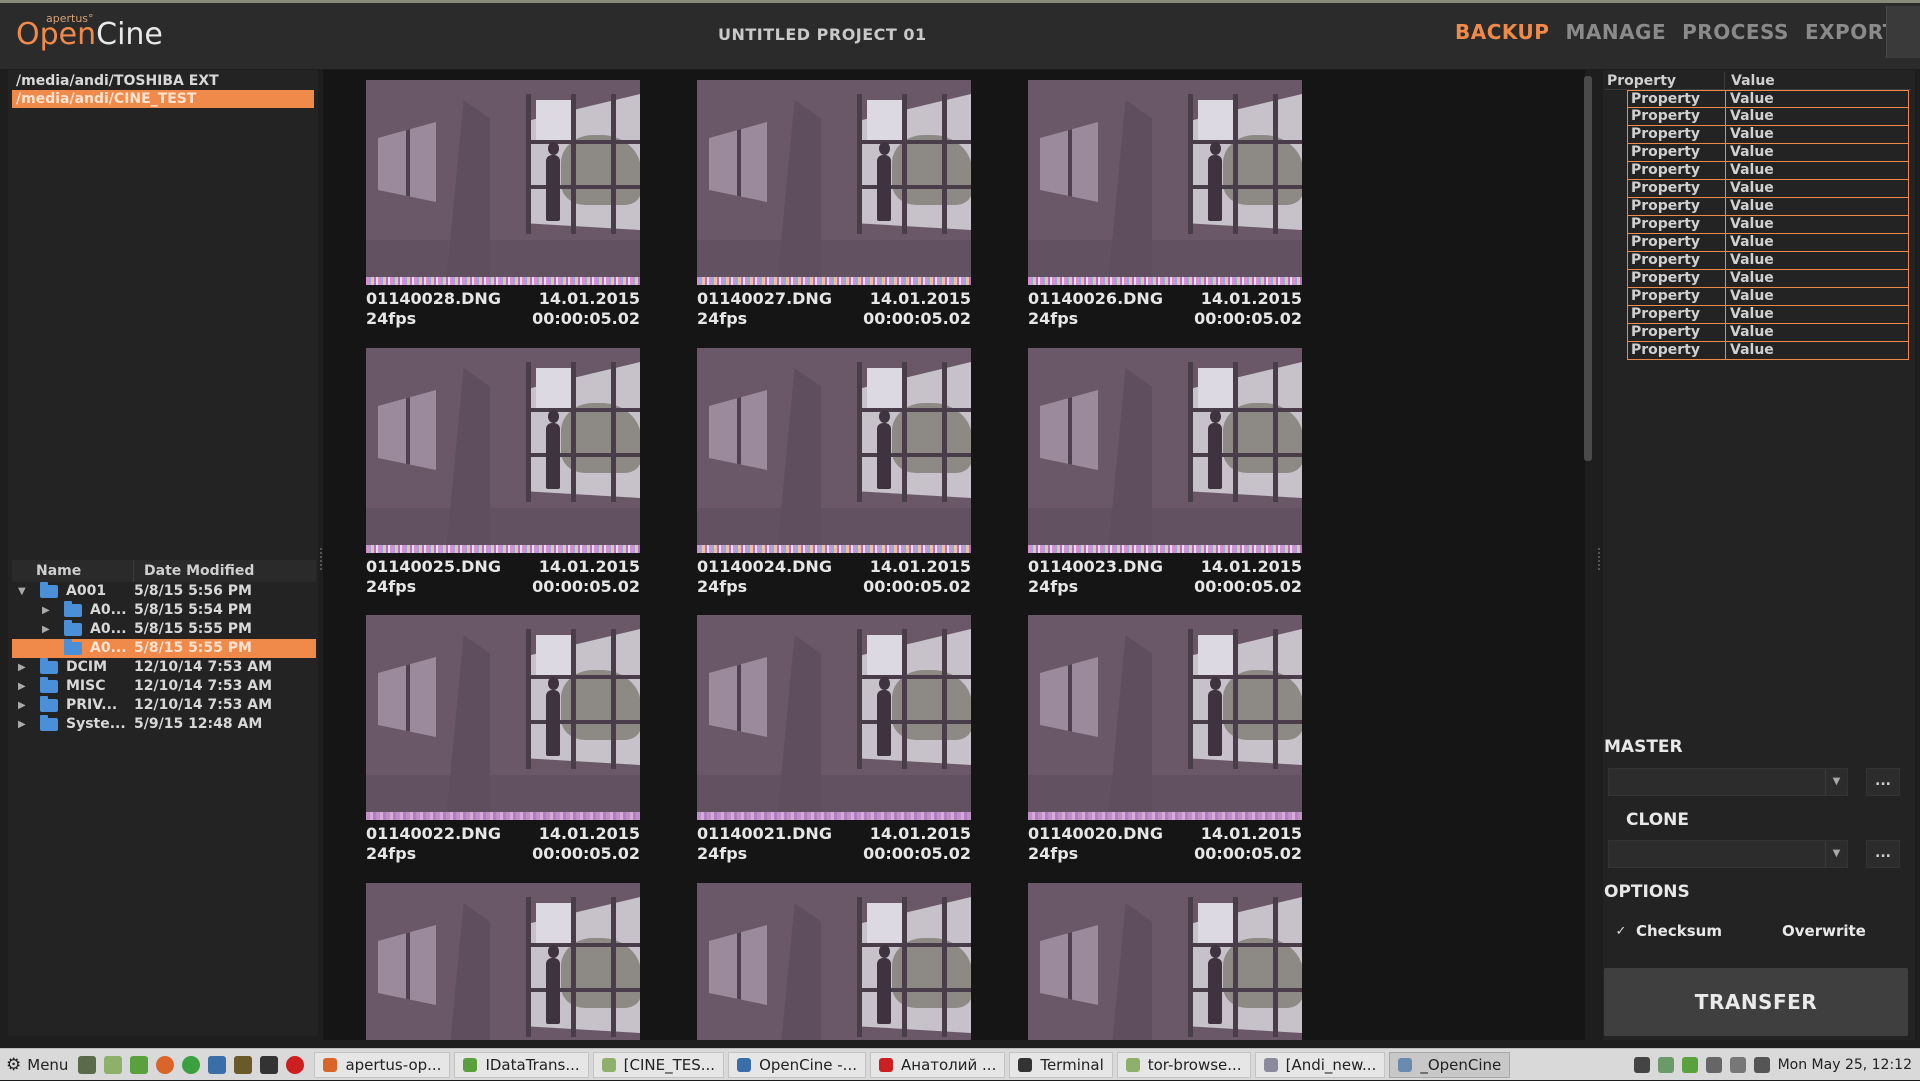 This screenshot has width=1920, height=1081. What do you see at coordinates (164, 667) in the screenshot?
I see `tree-row: ▶ DCIM 12/10/14 7:53 AM` at bounding box center [164, 667].